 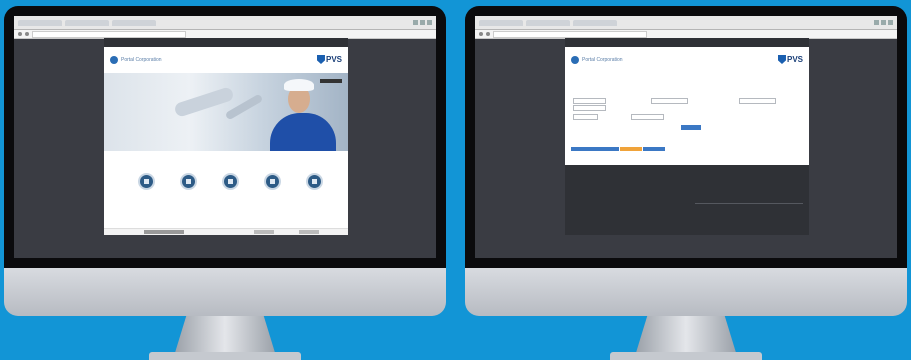 I want to click on chat-icon, so click(x=146, y=181).